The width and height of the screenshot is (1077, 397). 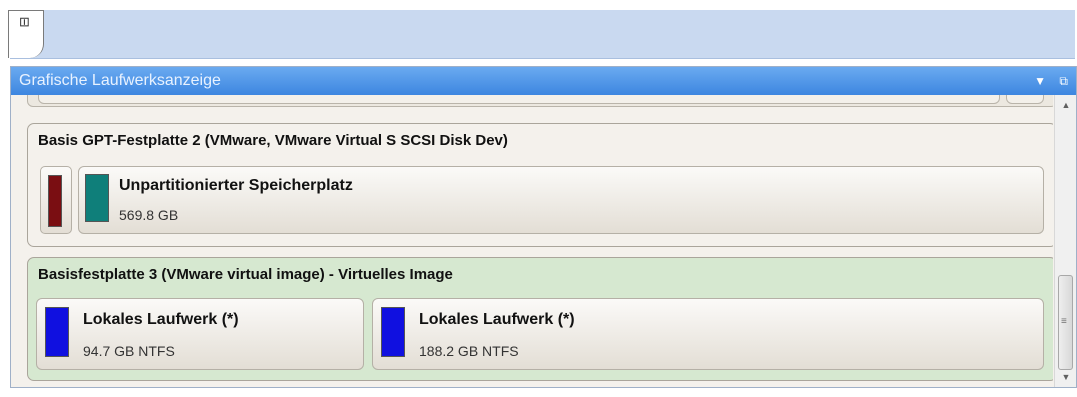 What do you see at coordinates (236, 185) in the screenshot?
I see `volume-name: Unpartitionierter Speicherplatz` at bounding box center [236, 185].